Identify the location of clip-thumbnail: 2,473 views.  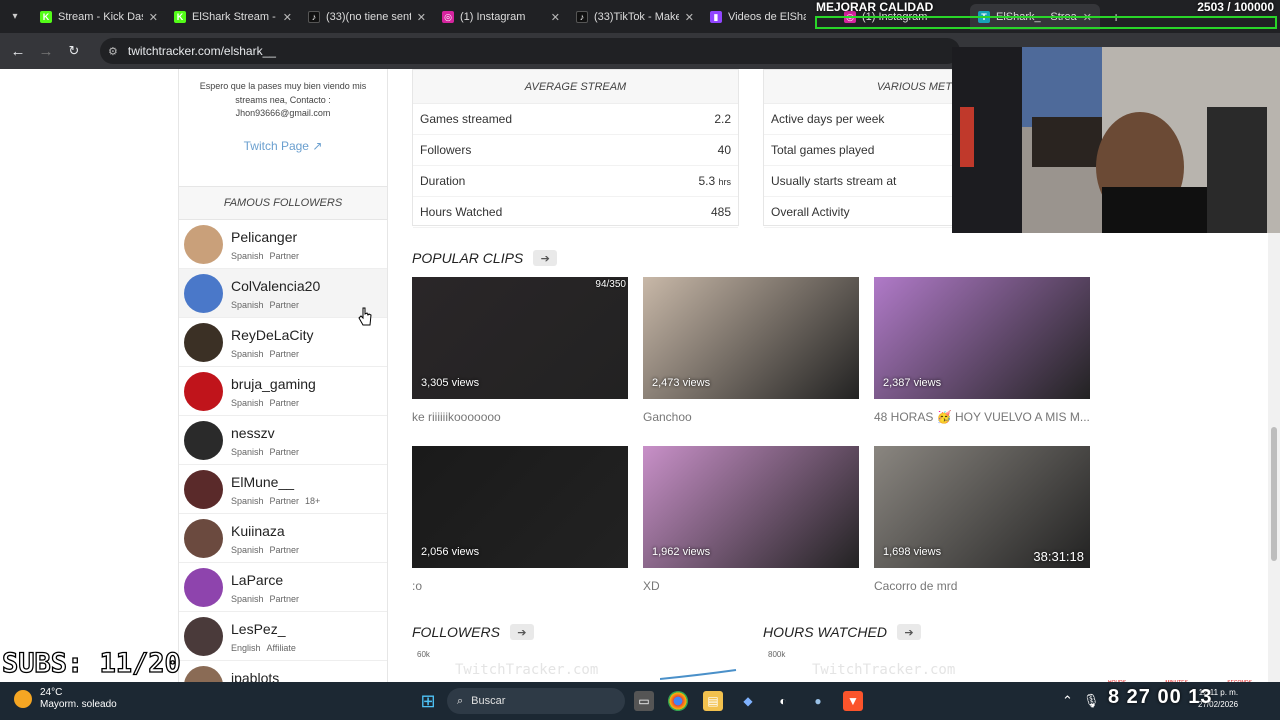
(751, 338).